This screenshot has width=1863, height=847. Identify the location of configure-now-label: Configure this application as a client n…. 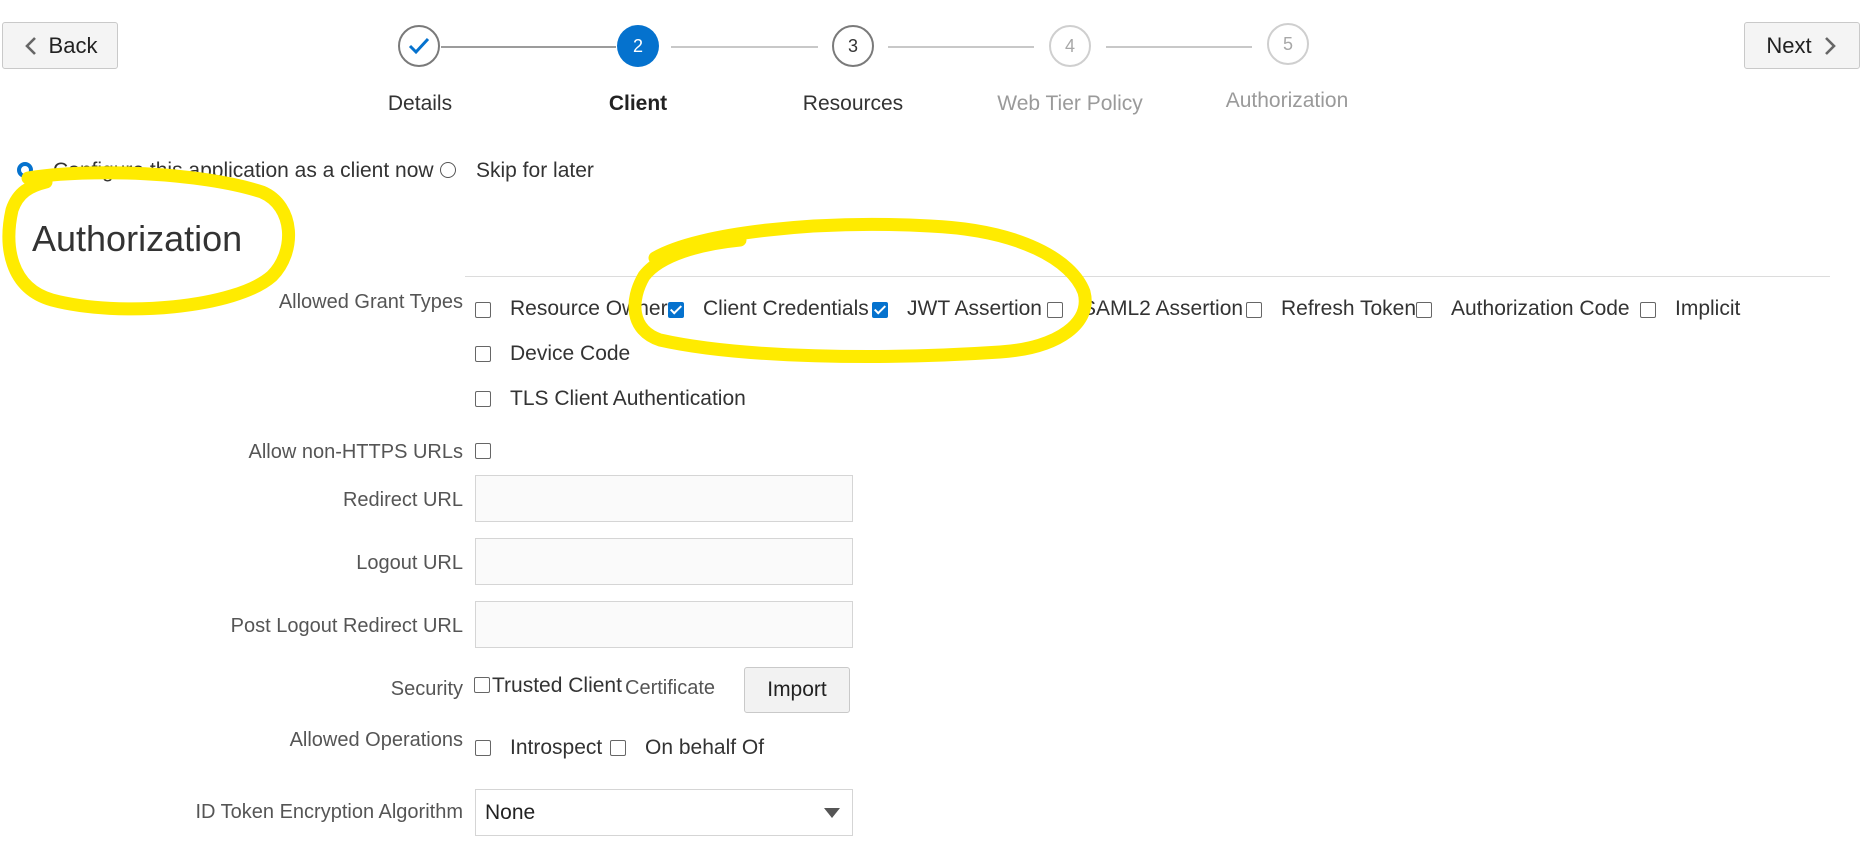
(243, 171).